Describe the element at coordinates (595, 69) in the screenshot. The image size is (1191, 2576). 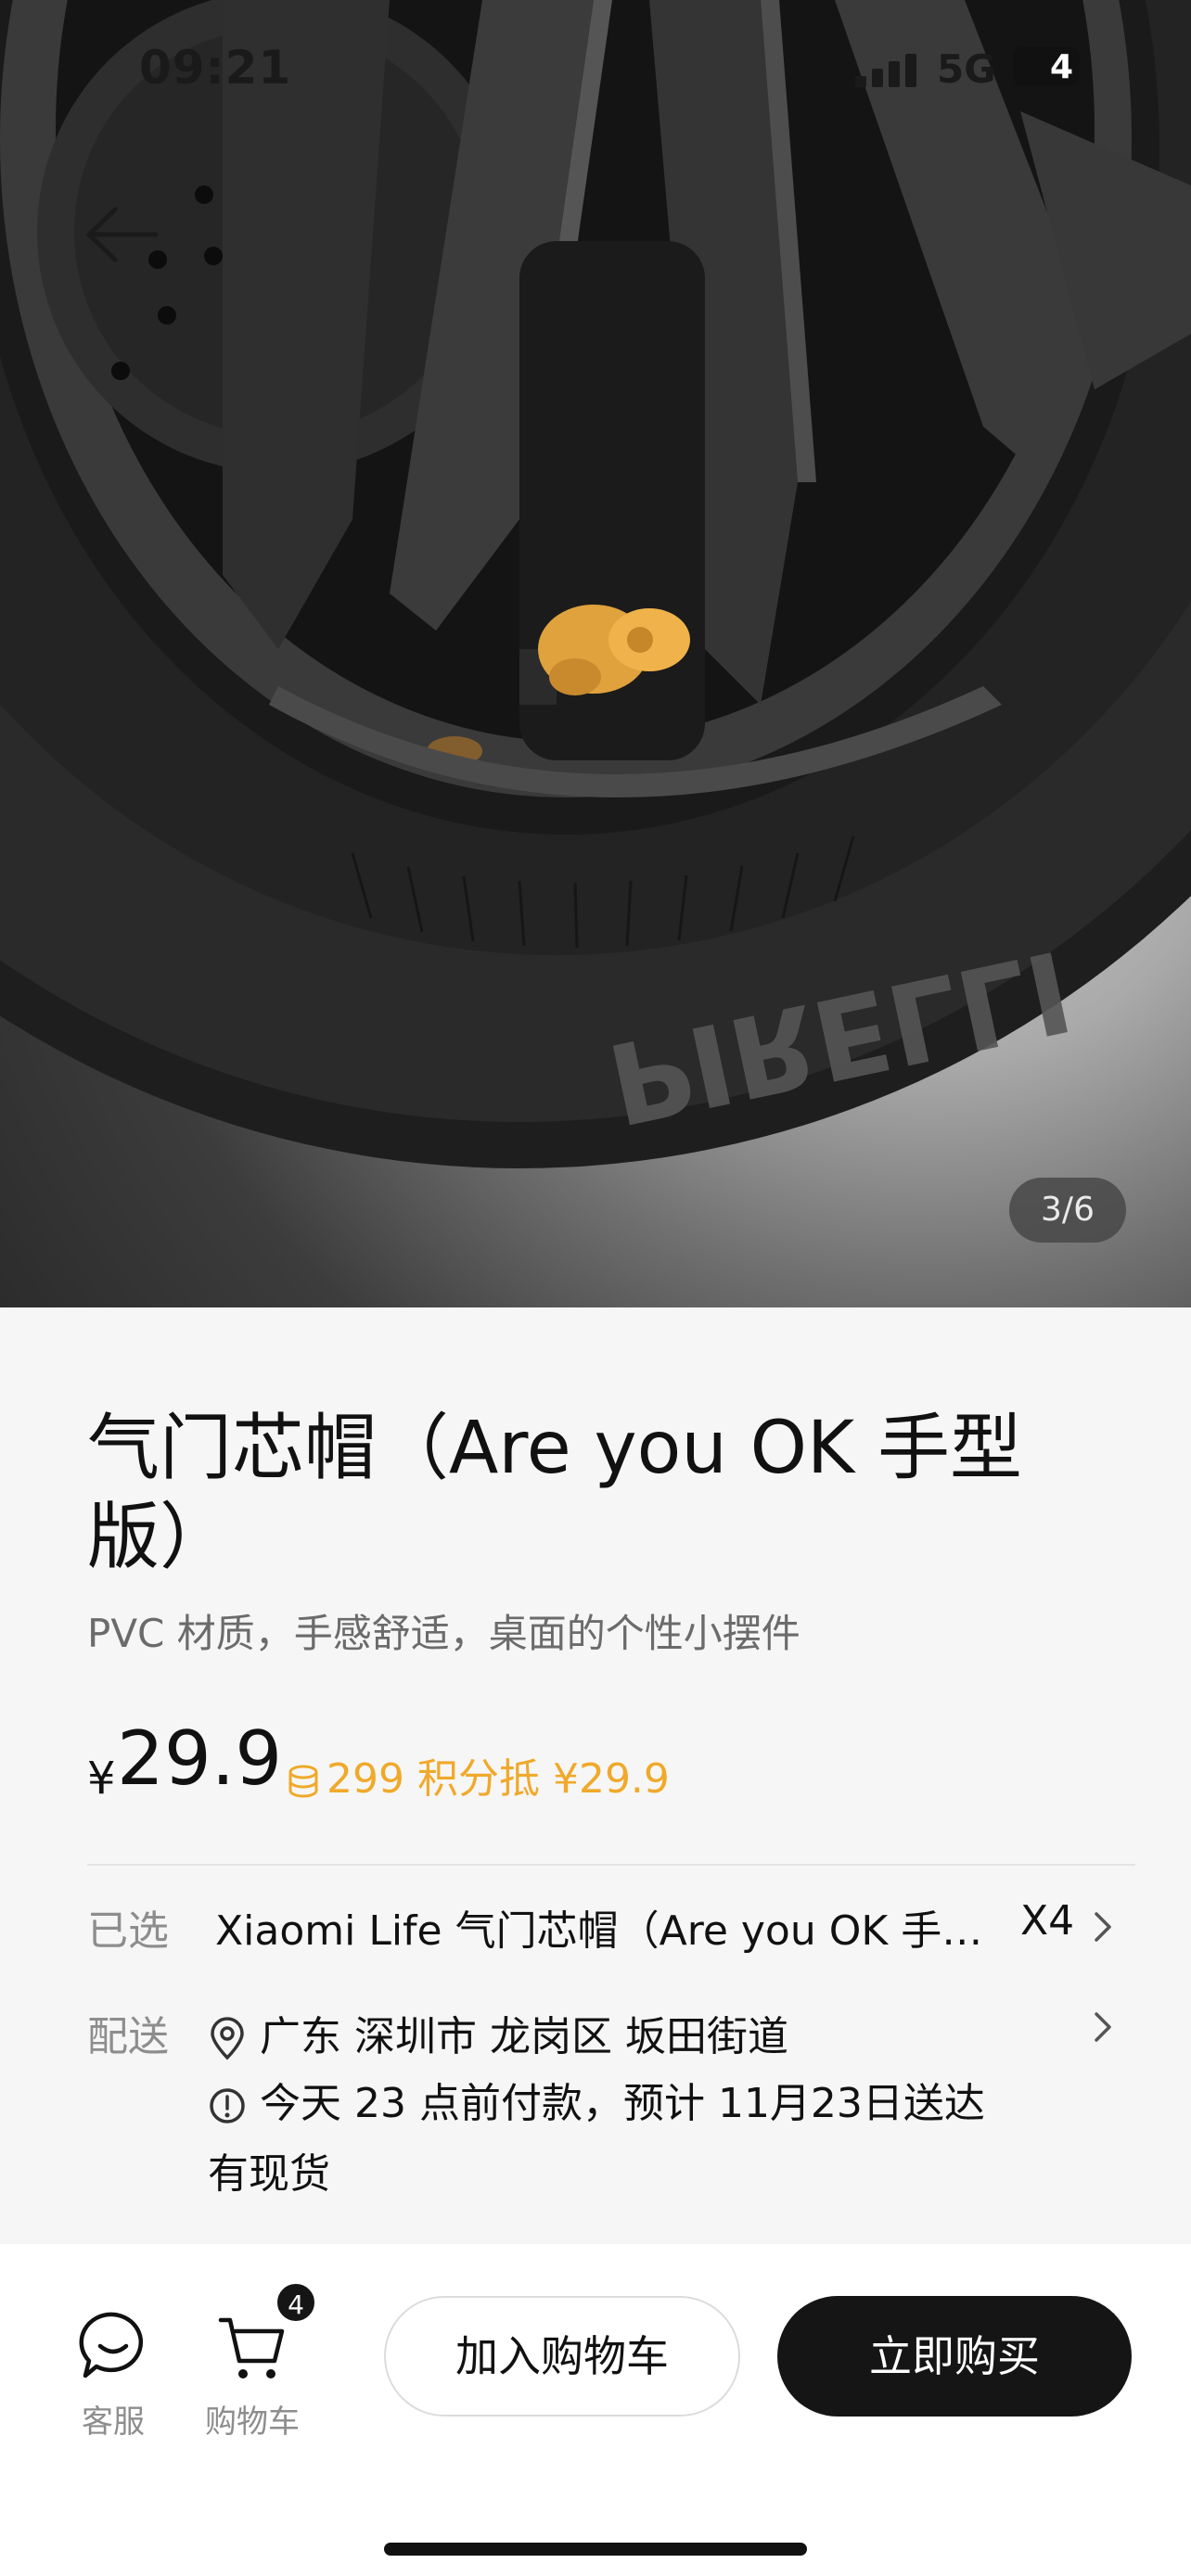
I see `status-bar: 09:21 5G 4` at that location.